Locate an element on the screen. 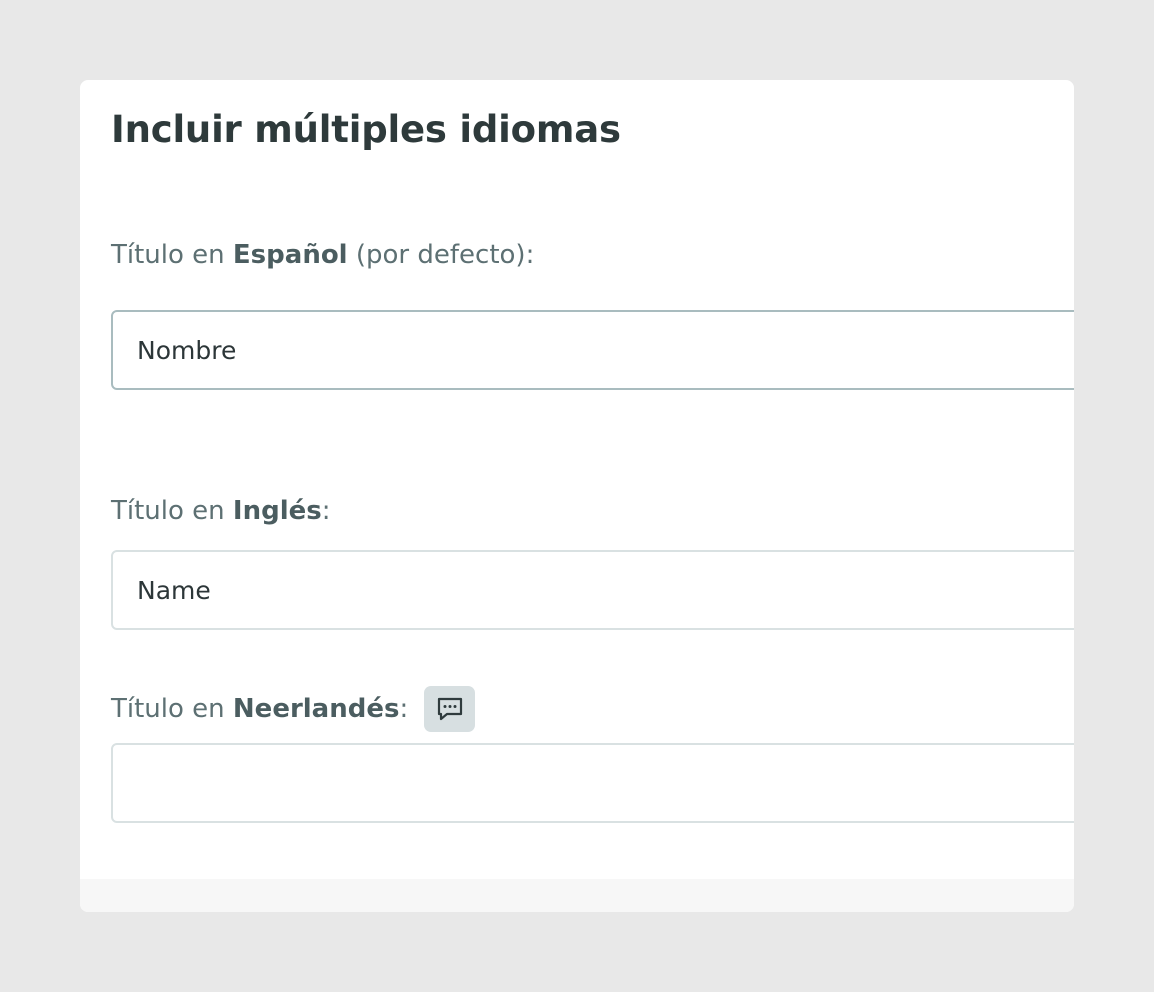  spanish-language-name: Español is located at coordinates (290, 255).